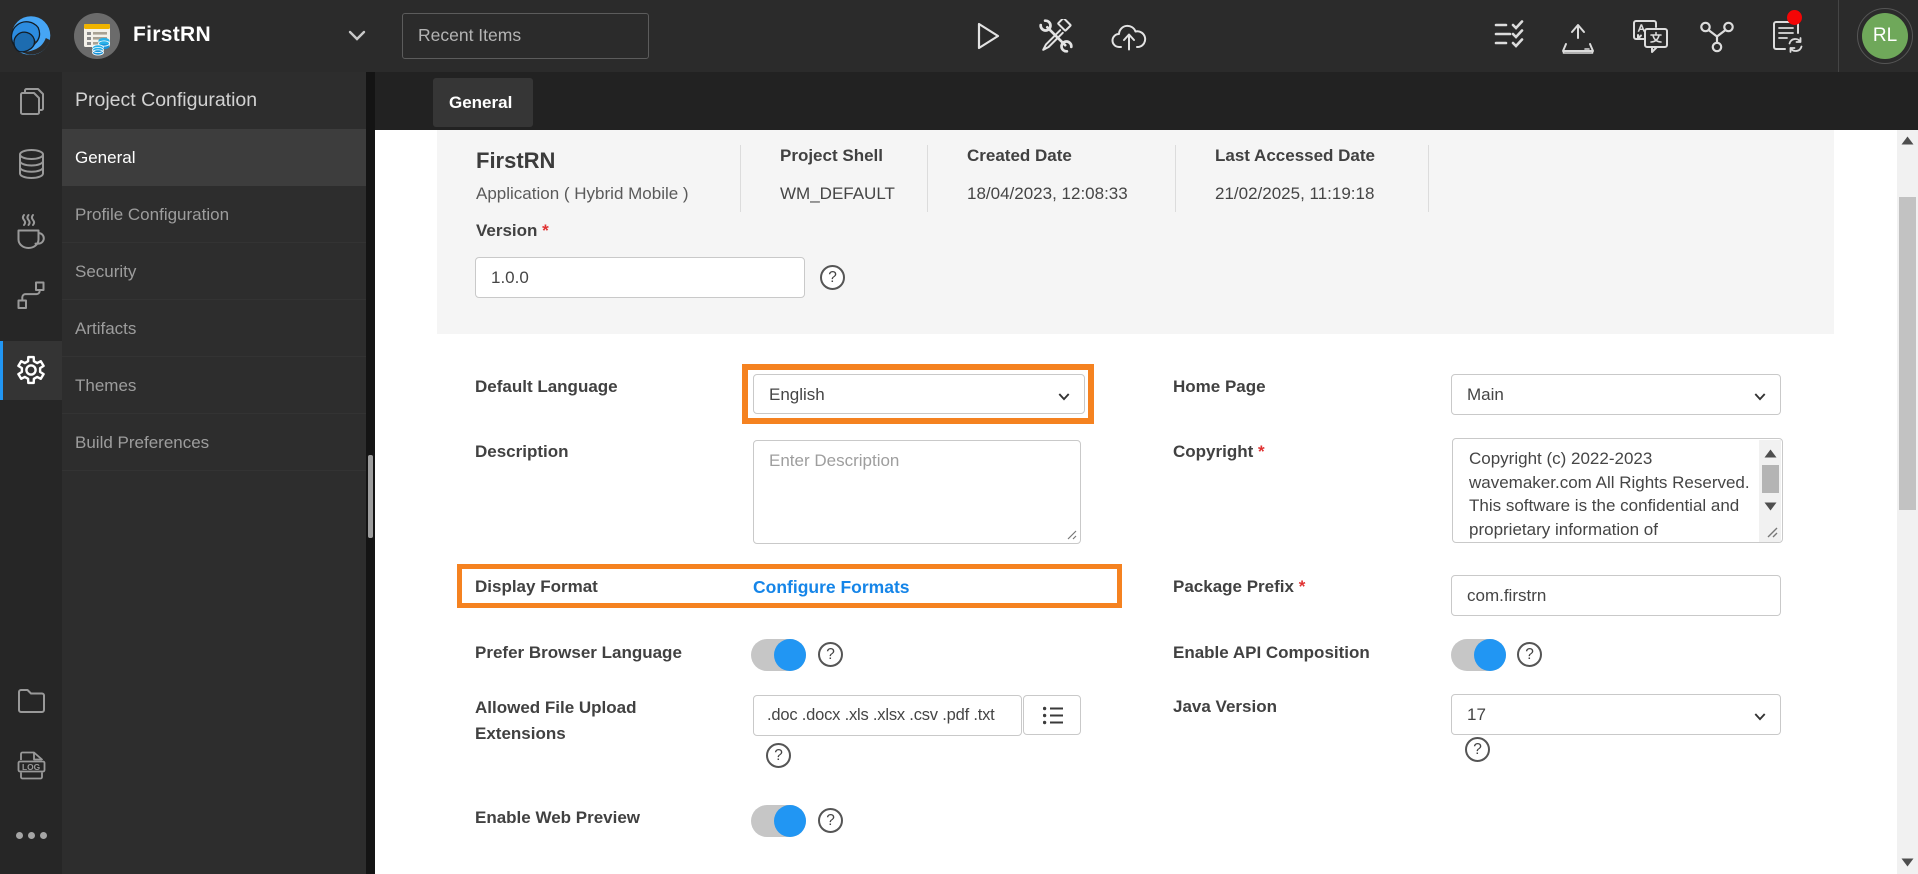 The width and height of the screenshot is (1918, 874). What do you see at coordinates (31, 767) in the screenshot?
I see `svg-text: LOG` at bounding box center [31, 767].